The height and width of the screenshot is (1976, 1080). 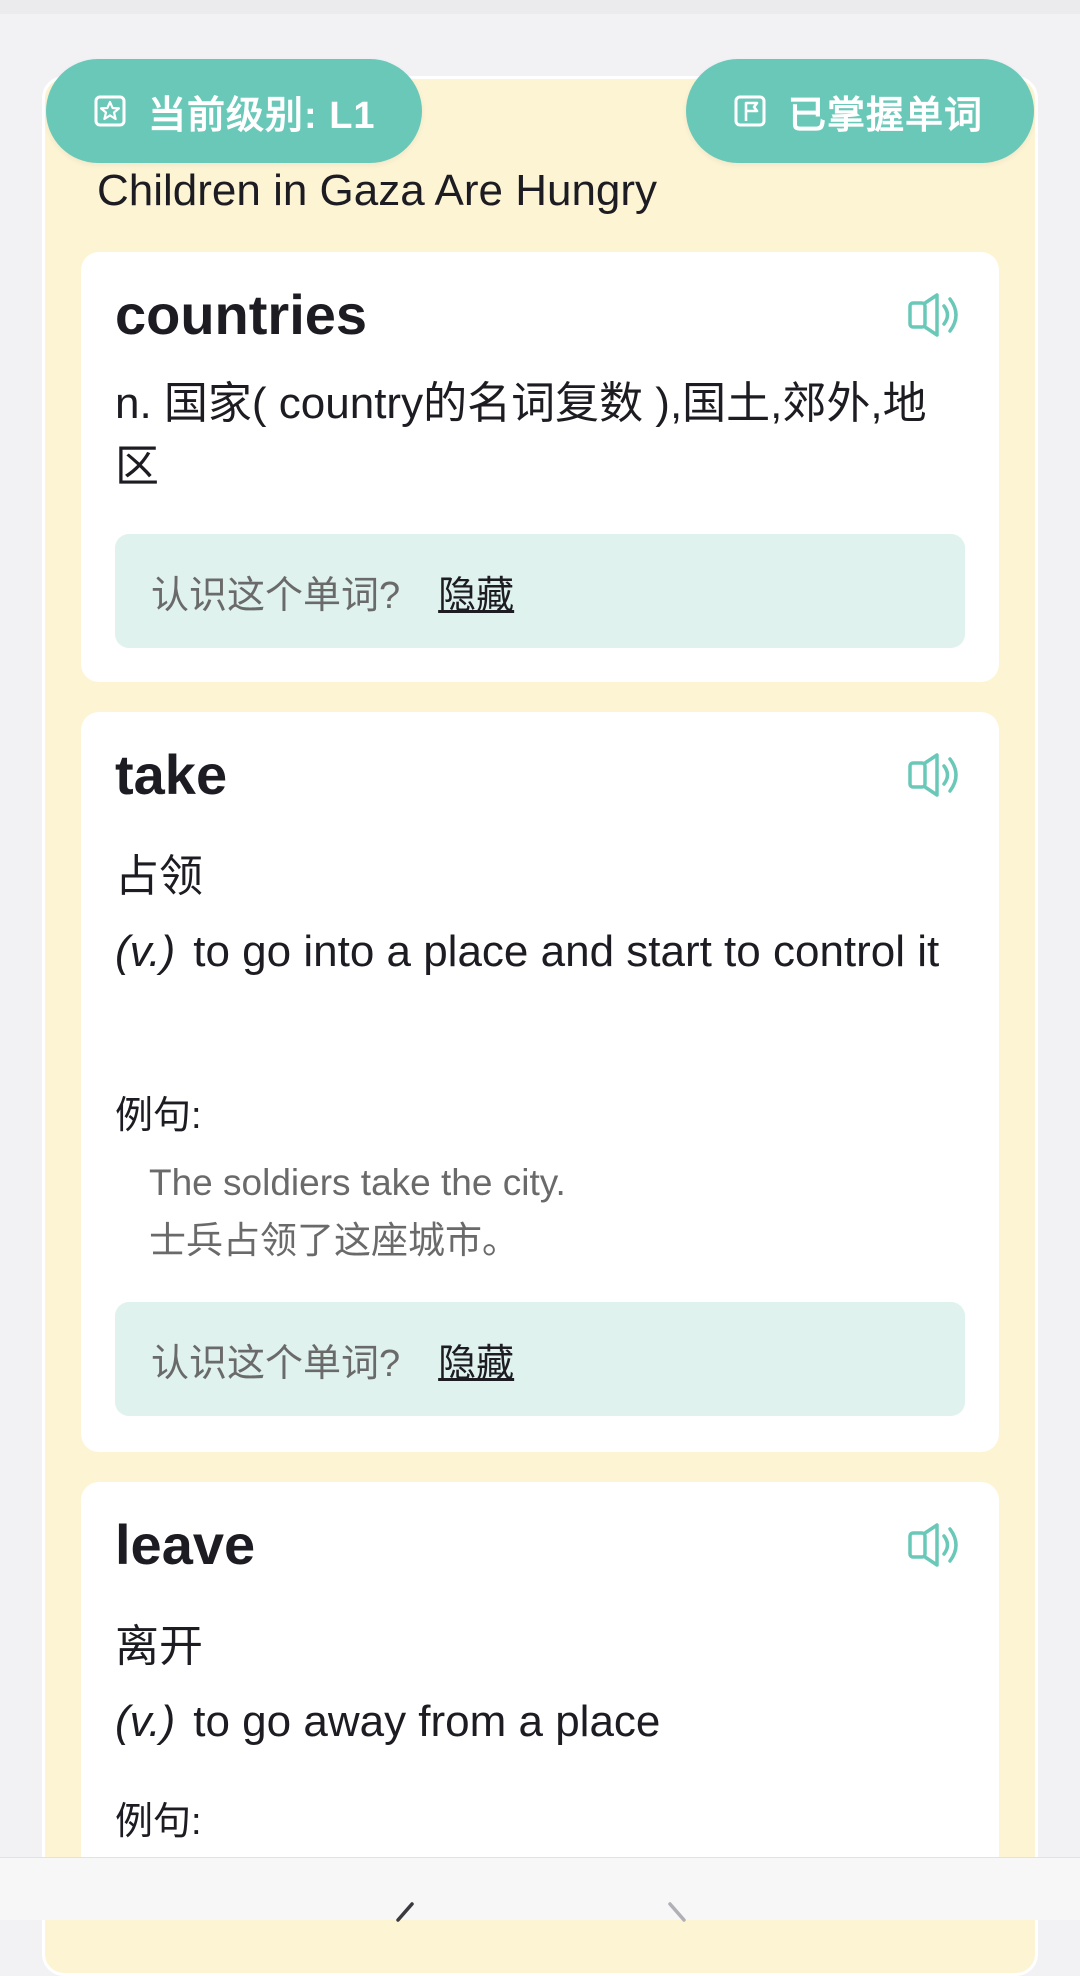 I want to click on example-sentence: The soldiers take the city. 士兵占领了这座城市。, so click(x=357, y=1212).